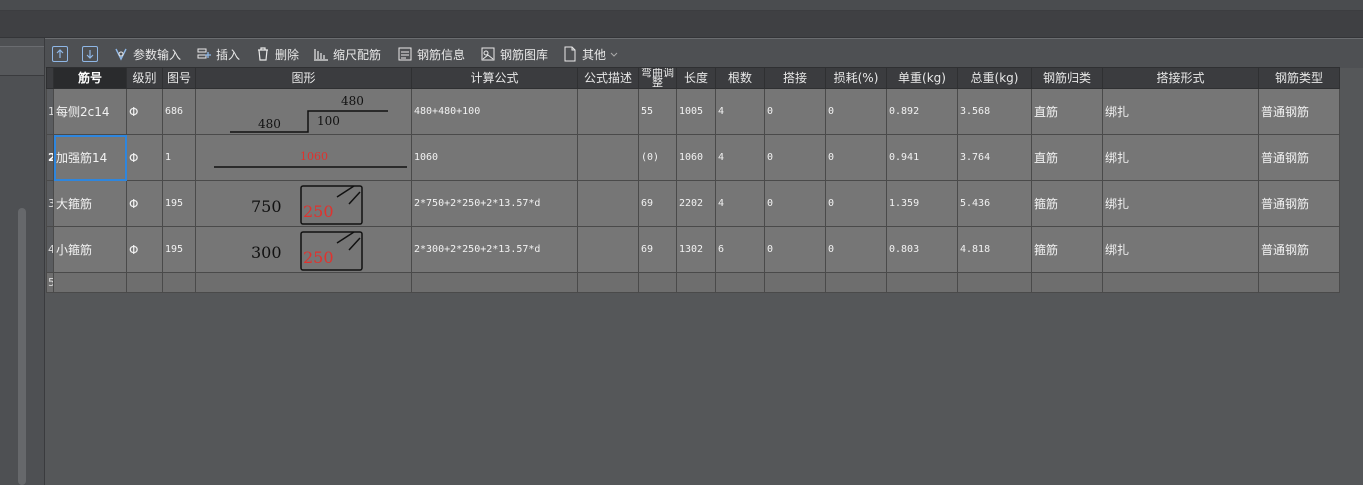 This screenshot has width=1363, height=485. What do you see at coordinates (303, 111) in the screenshot?
I see `cell-shape: 480 480 100` at bounding box center [303, 111].